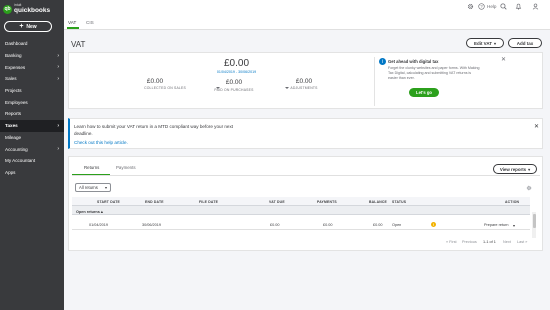 Image resolution: width=550 pixels, height=310 pixels. What do you see at coordinates (32, 44) in the screenshot?
I see `sidebar-item-dashboard: Dashboard` at bounding box center [32, 44].